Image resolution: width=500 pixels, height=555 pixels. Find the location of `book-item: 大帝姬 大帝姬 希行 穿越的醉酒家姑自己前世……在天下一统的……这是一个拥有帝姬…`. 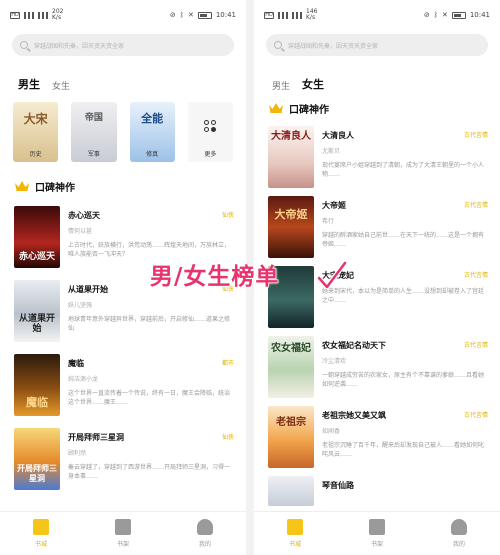

book-item: 大帝姬 大帝姬 希行 穿越的醉酒家姑自己前世……在天下一统的……这是一个拥有帝姬… is located at coordinates (377, 227).